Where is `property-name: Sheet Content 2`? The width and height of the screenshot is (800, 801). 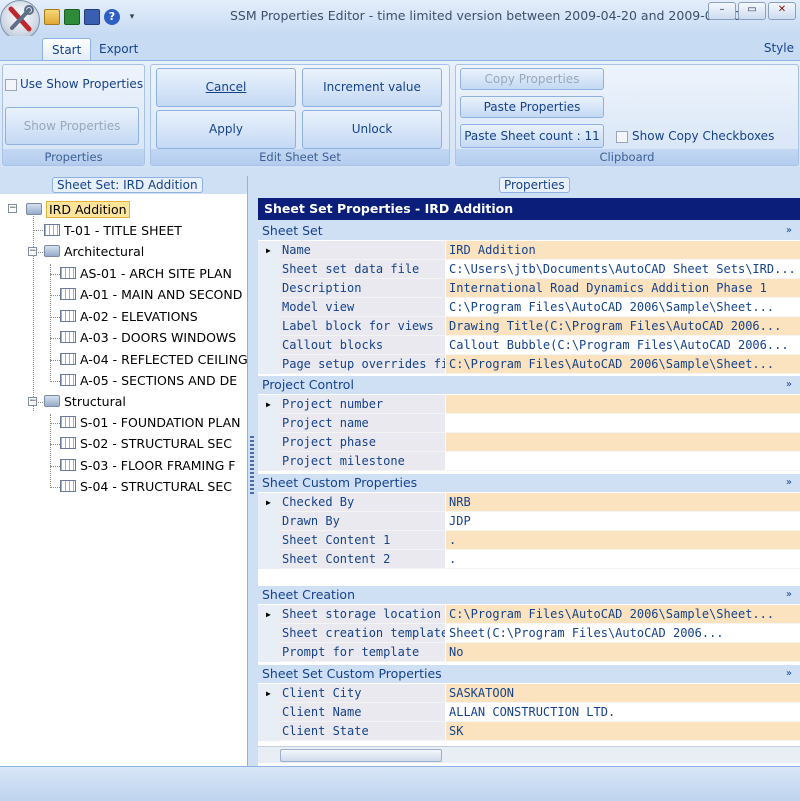
property-name: Sheet Content 2 is located at coordinates (362, 559).